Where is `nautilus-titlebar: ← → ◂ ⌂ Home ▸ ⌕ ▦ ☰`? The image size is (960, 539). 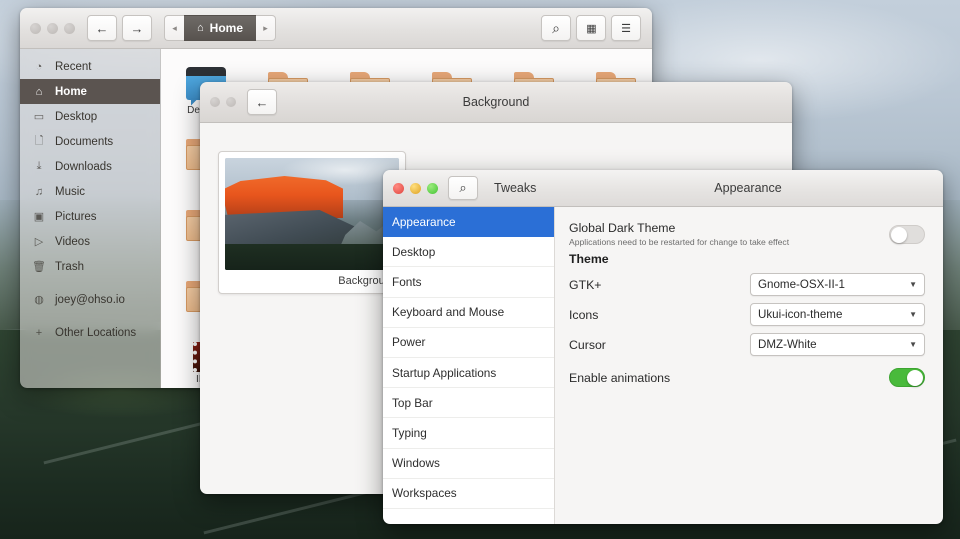 nautilus-titlebar: ← → ◂ ⌂ Home ▸ ⌕ ▦ ☰ is located at coordinates (336, 28).